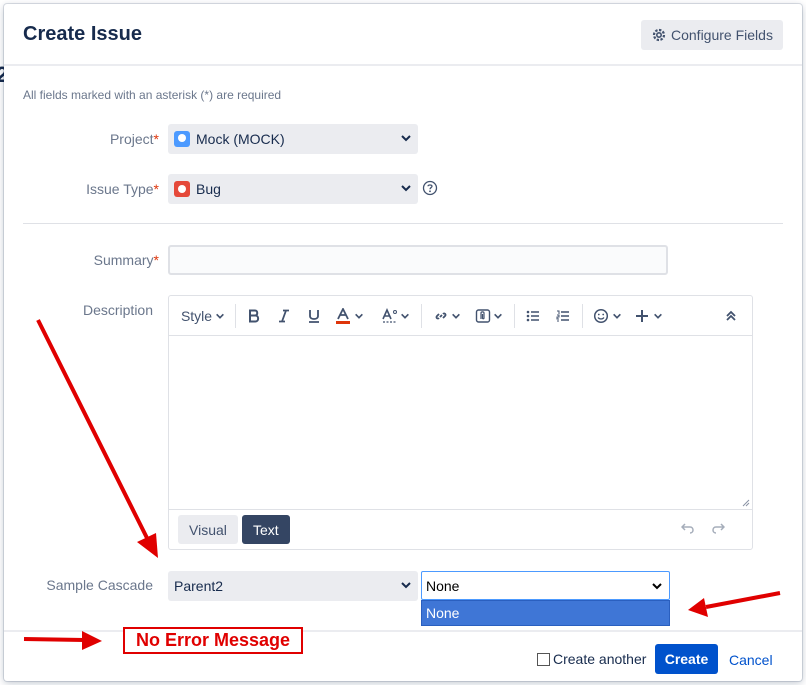  I want to click on sample-cascade-label: Sample Cascade, so click(99, 585).